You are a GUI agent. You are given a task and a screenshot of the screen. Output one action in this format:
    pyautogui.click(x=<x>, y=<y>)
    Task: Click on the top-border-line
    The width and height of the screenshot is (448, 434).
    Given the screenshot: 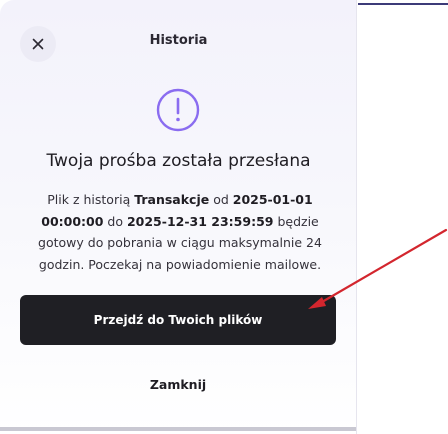 What is the action you would take?
    pyautogui.click(x=403, y=4)
    